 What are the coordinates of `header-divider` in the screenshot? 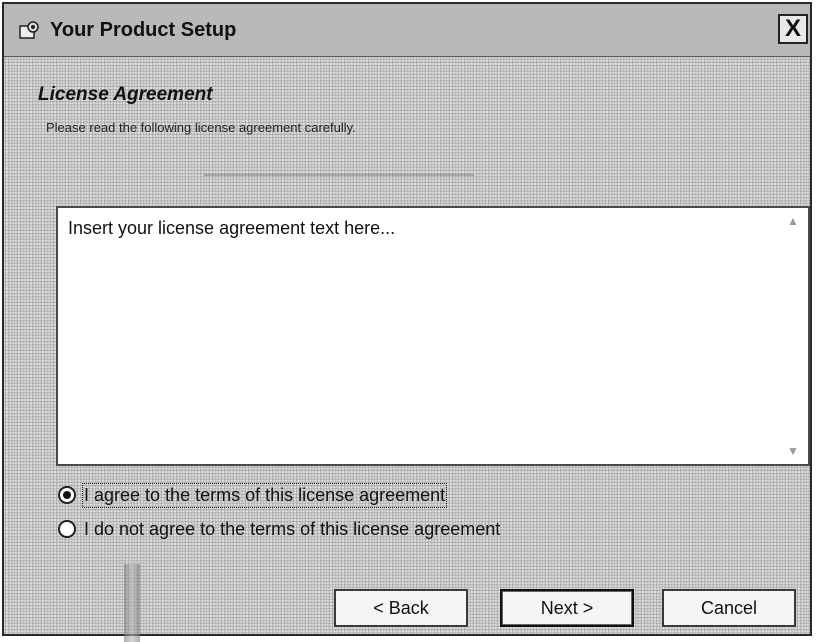 It's located at (339, 175).